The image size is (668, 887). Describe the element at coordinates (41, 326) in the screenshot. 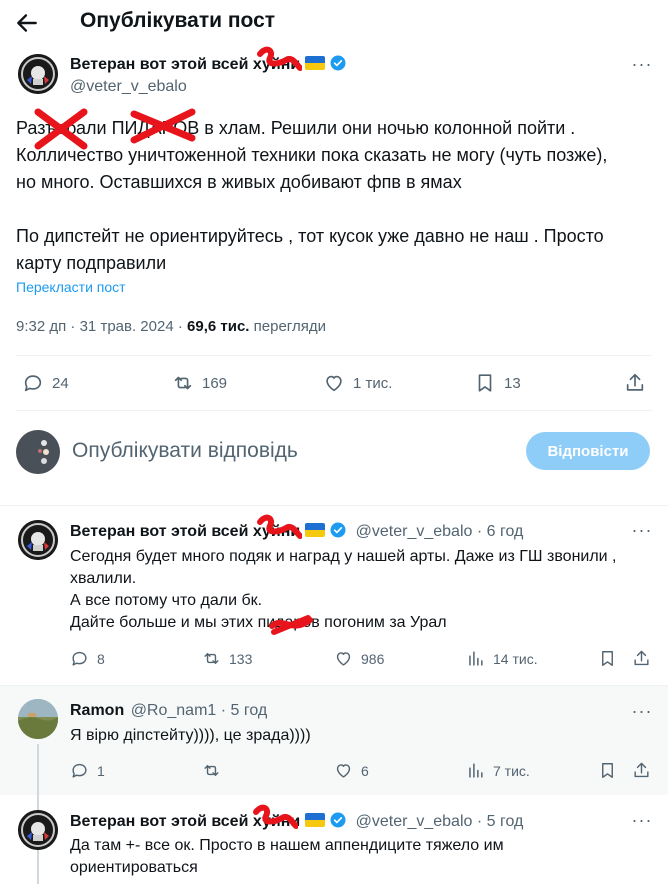

I see `post-time: 9:32 дп` at that location.